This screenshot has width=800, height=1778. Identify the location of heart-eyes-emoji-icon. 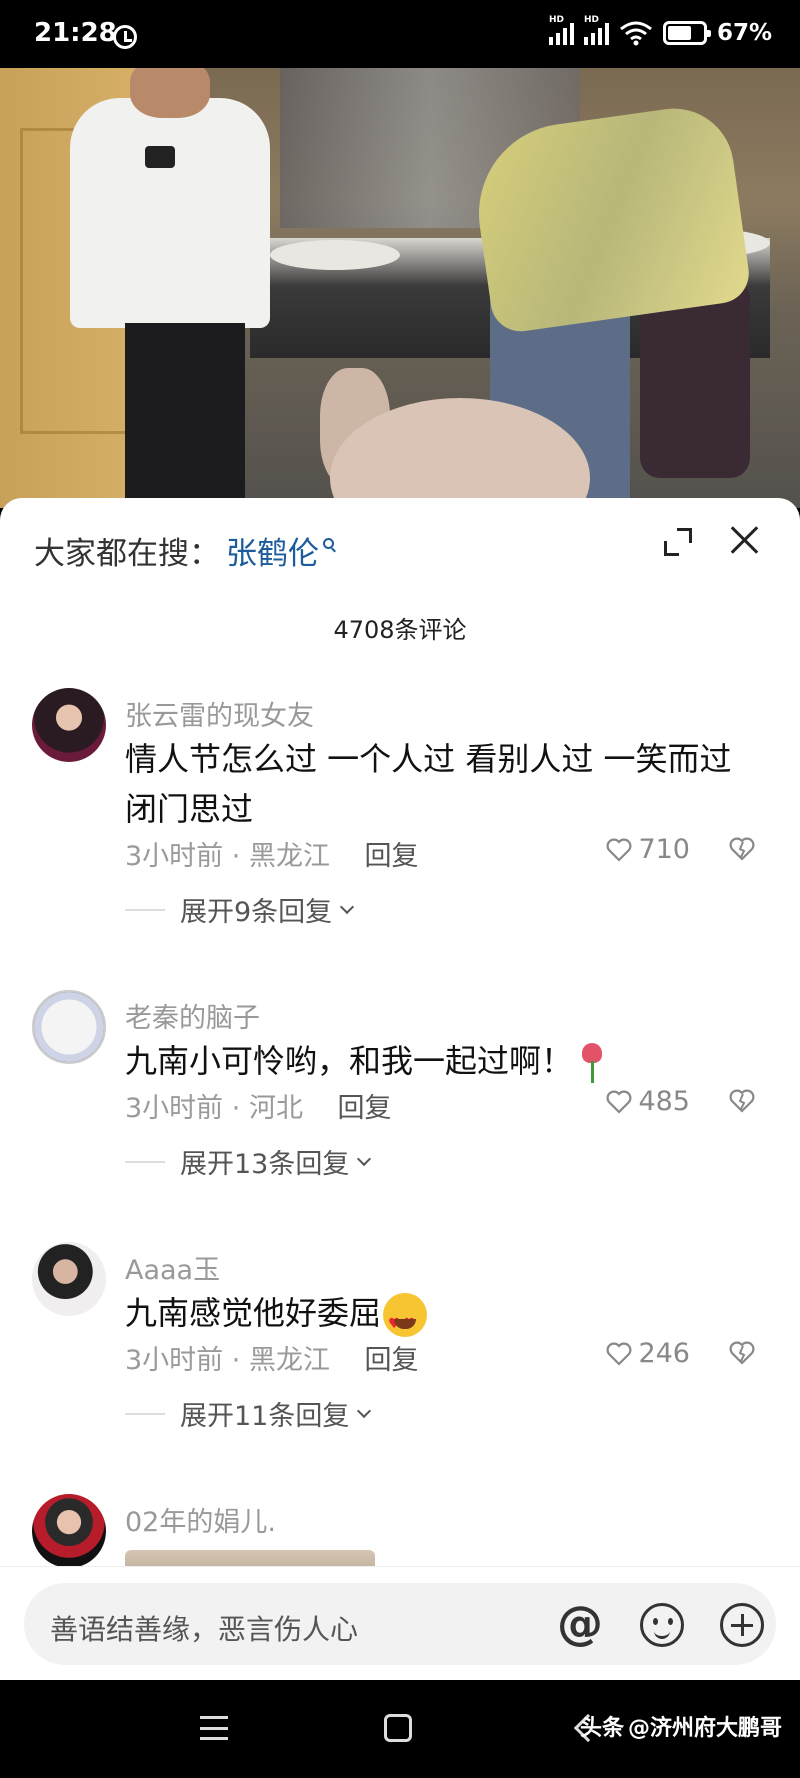
(405, 1321).